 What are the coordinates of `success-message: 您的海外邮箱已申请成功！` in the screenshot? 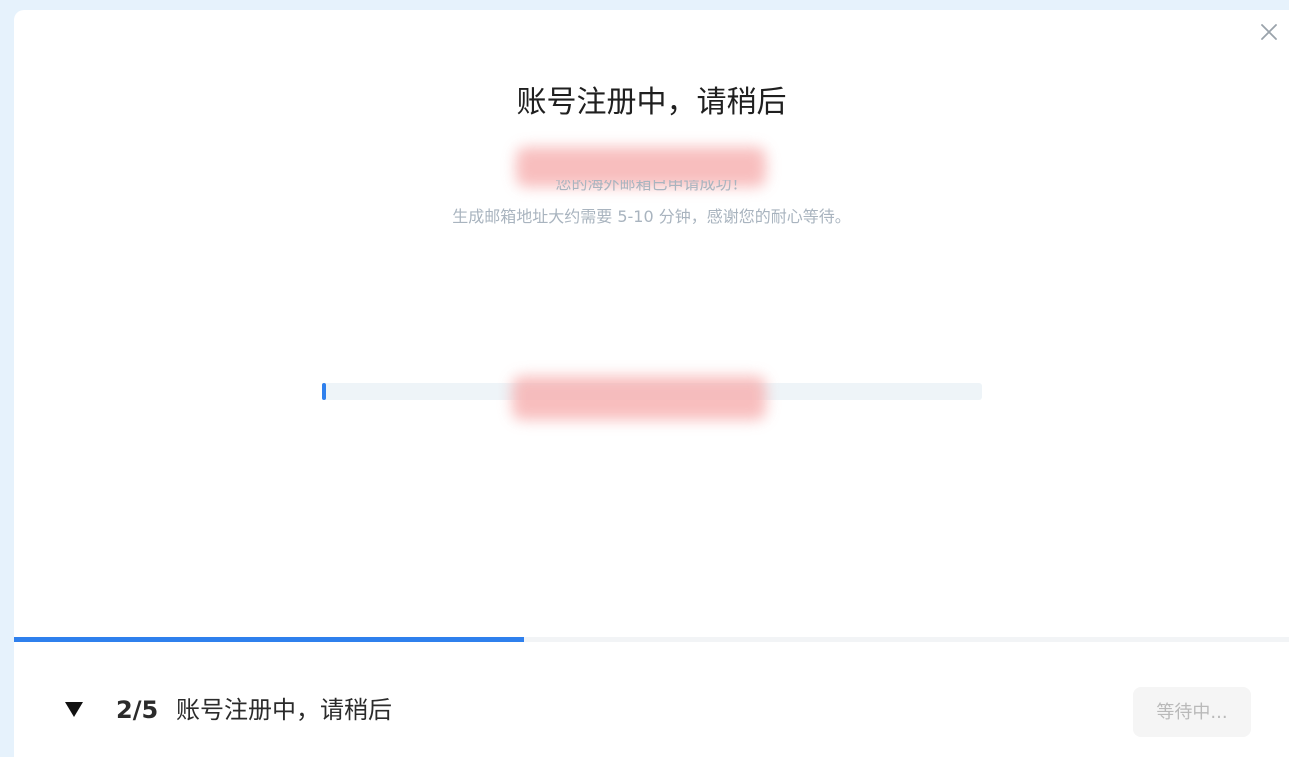 It's located at (651, 186).